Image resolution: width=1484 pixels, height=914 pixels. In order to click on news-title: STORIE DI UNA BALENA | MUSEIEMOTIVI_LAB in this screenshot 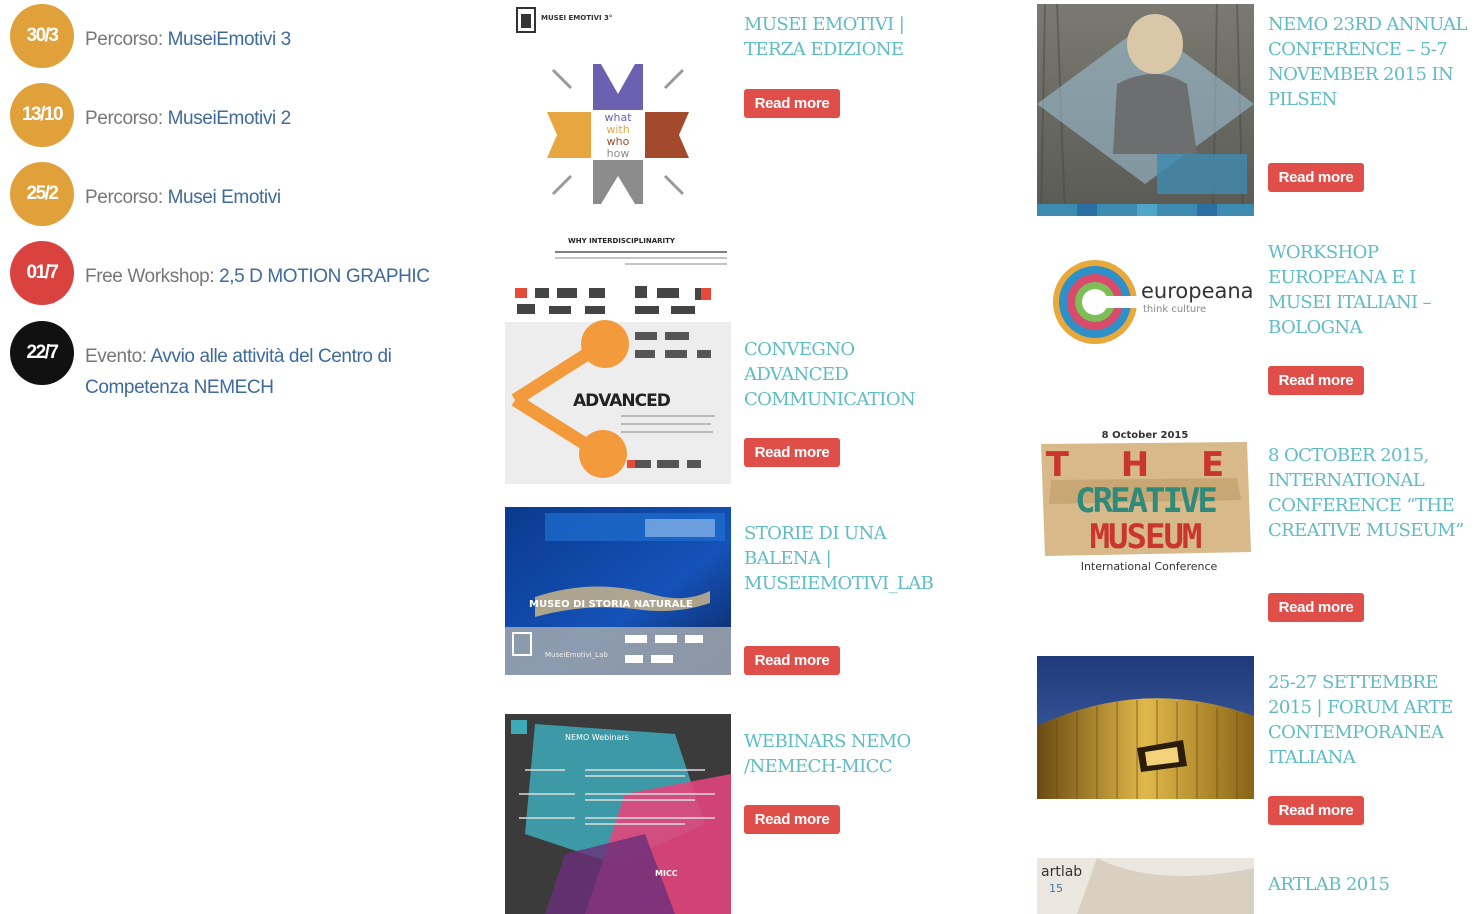, I will do `click(842, 558)`.